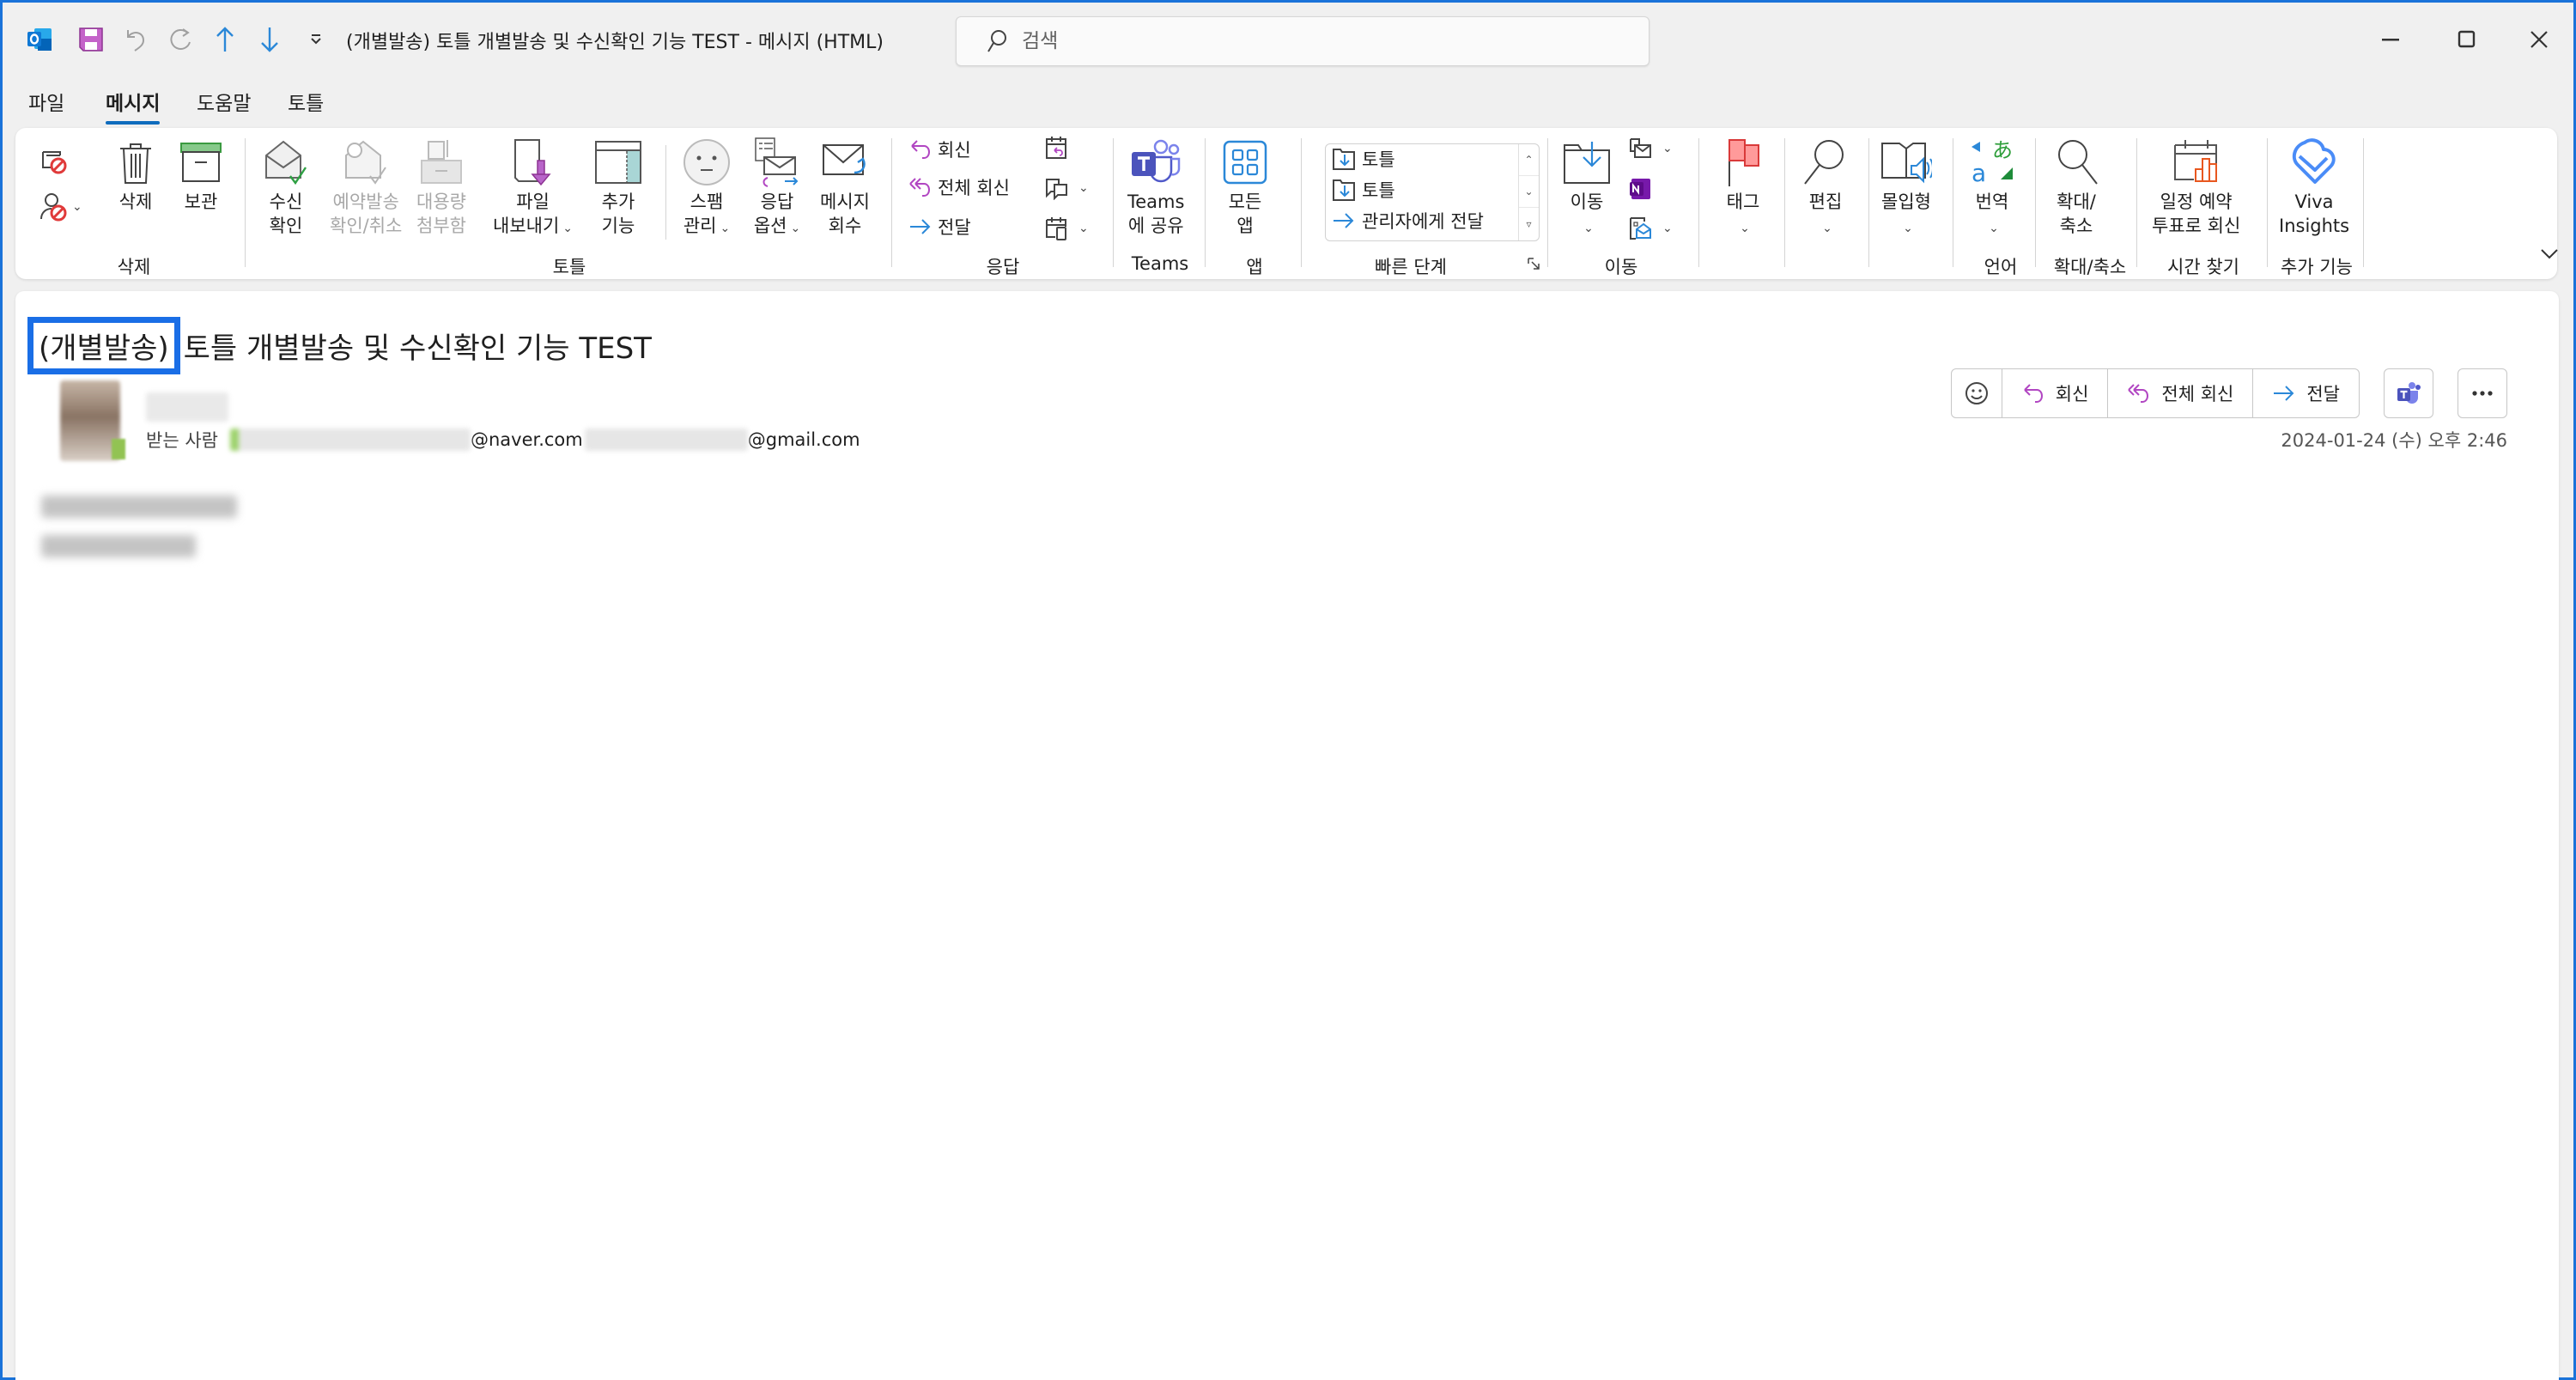 Image resolution: width=2576 pixels, height=1380 pixels. I want to click on react-button, so click(1977, 393).